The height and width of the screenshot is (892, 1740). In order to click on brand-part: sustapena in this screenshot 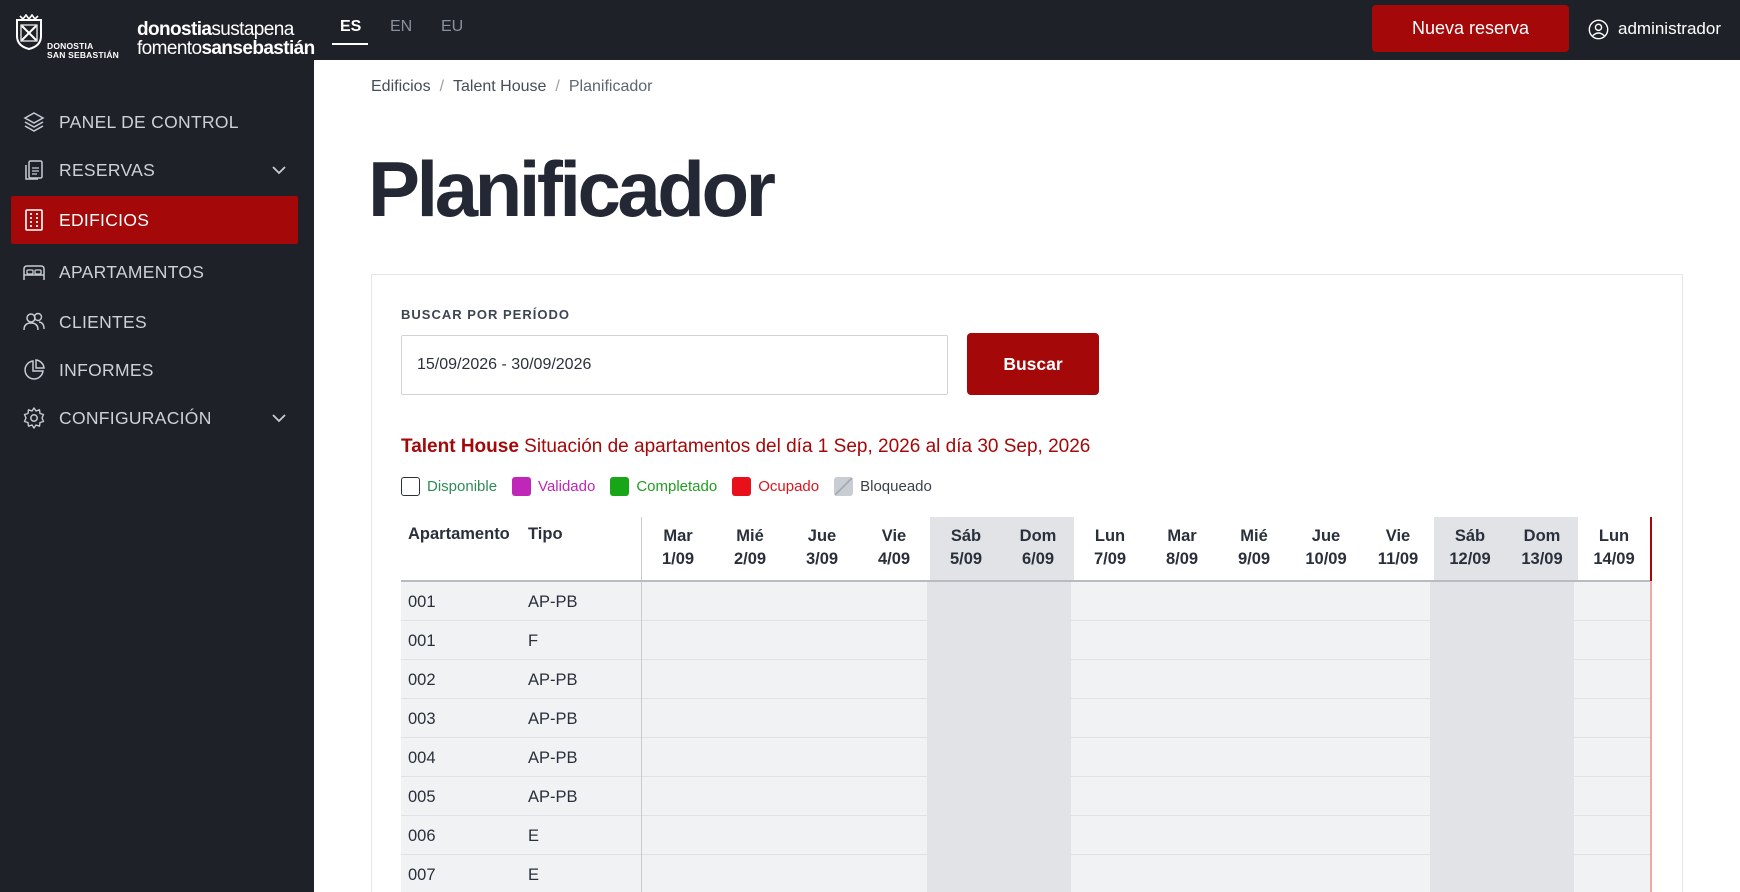, I will do `click(252, 29)`.